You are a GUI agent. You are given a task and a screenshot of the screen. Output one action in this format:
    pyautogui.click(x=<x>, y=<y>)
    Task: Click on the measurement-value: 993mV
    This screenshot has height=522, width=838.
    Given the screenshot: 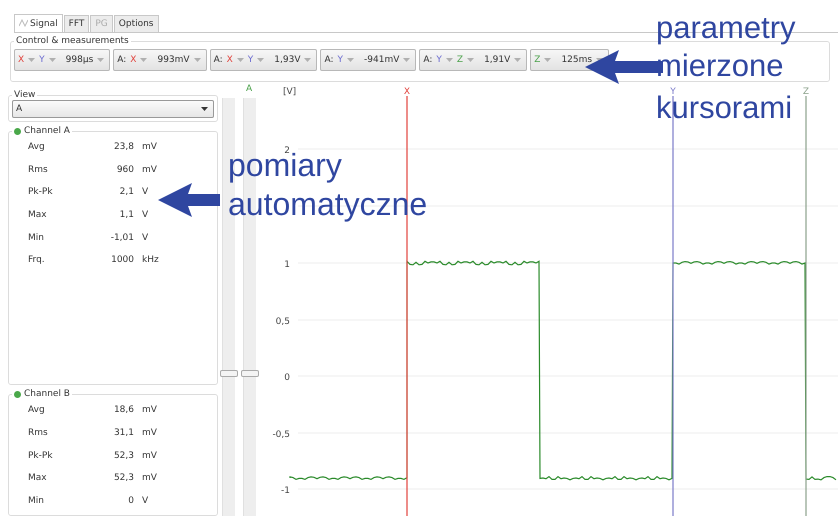 What is the action you would take?
    pyautogui.click(x=173, y=60)
    